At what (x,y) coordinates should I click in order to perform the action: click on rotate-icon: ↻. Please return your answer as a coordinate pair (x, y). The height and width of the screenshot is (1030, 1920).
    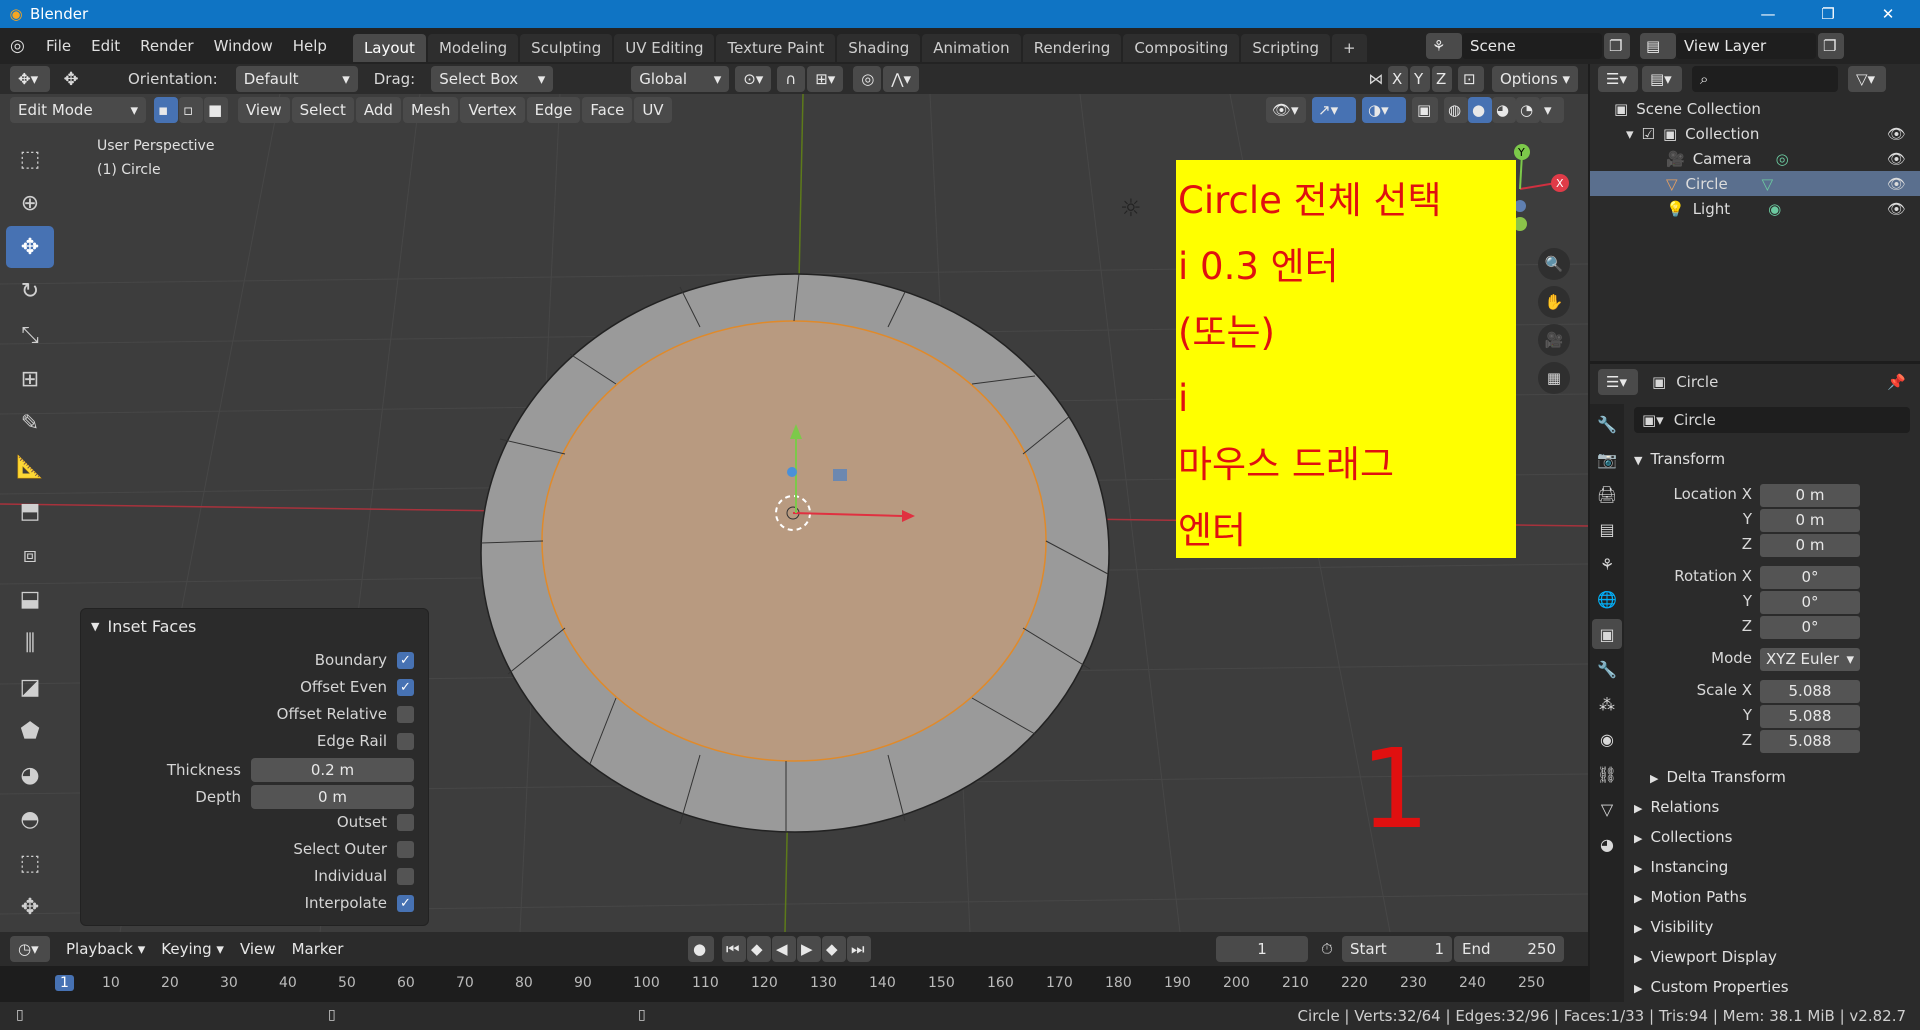
    Looking at the image, I should click on (30, 291).